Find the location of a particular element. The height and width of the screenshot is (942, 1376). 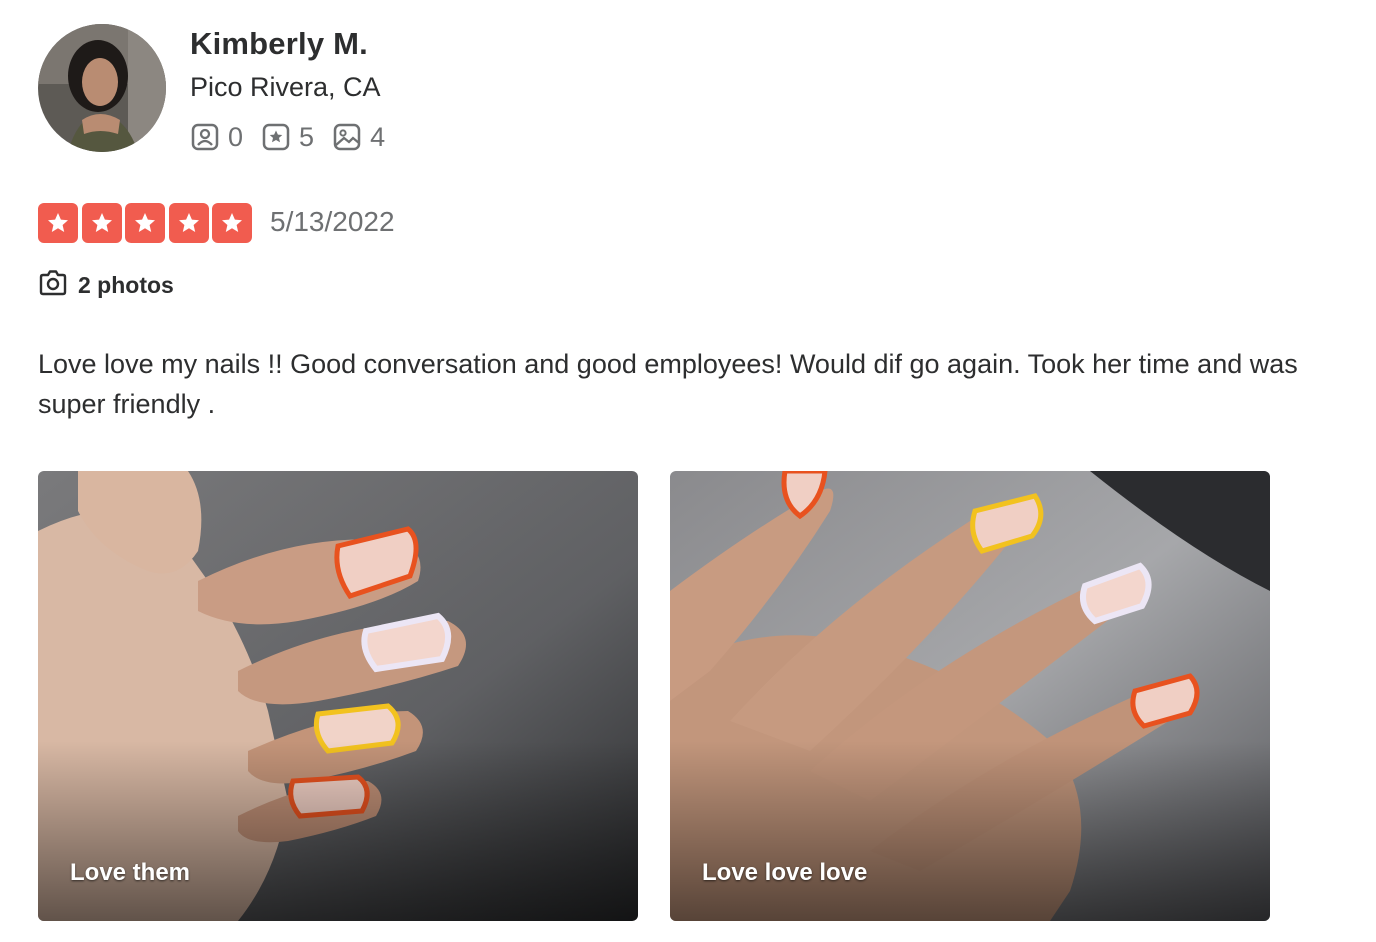

photo-caption: Love love love is located at coordinates (785, 872).